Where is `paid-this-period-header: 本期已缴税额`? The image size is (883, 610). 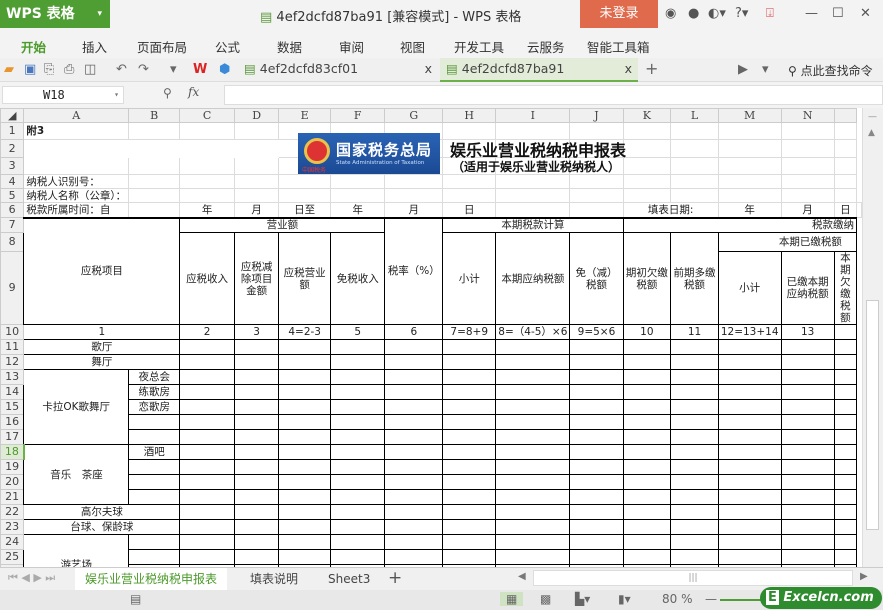
paid-this-period-header: 本期已缴税额 is located at coordinates (787, 242).